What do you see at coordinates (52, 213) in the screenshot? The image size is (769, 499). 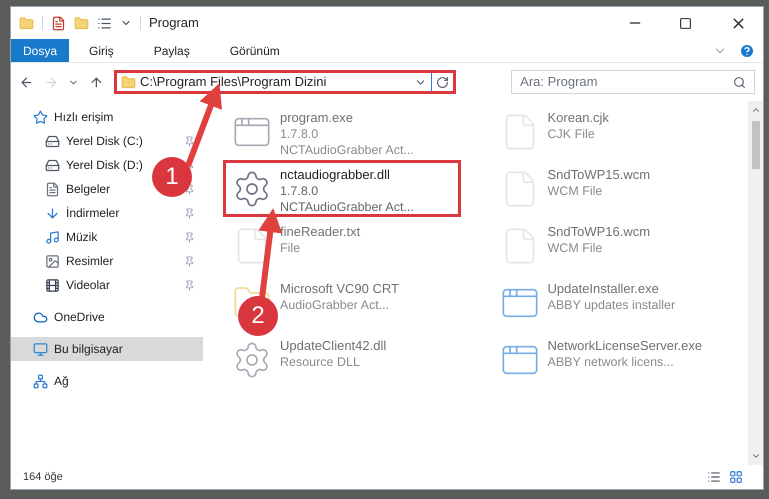 I see `download-icon` at bounding box center [52, 213].